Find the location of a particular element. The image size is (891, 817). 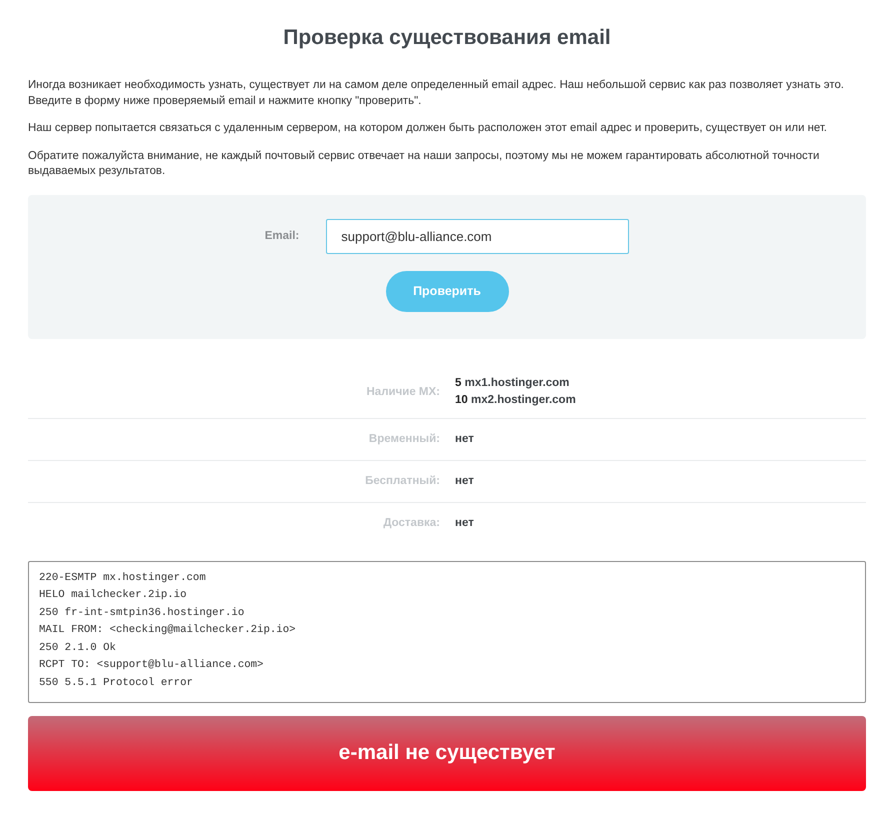

log-line: 250 fr-int-smtpin36.hostinger.io is located at coordinates (142, 613).